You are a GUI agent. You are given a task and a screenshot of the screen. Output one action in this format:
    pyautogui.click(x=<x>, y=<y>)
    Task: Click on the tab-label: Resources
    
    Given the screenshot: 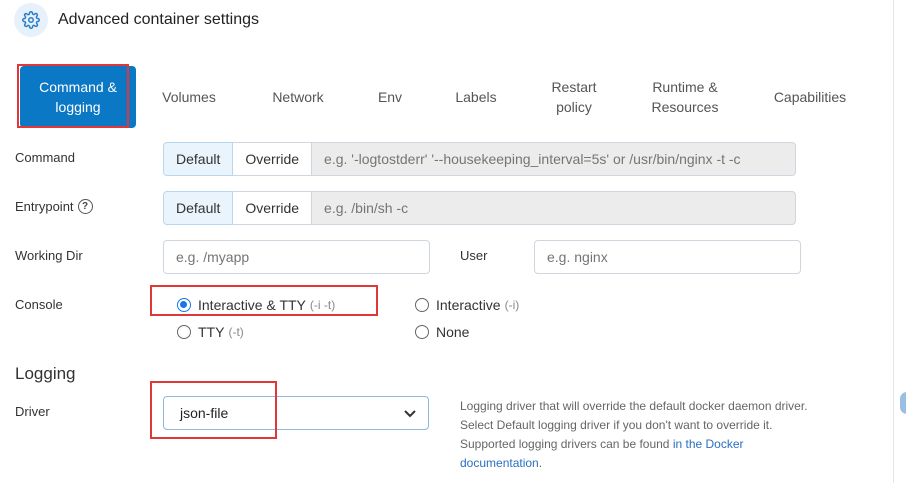 What is the action you would take?
    pyautogui.click(x=685, y=107)
    